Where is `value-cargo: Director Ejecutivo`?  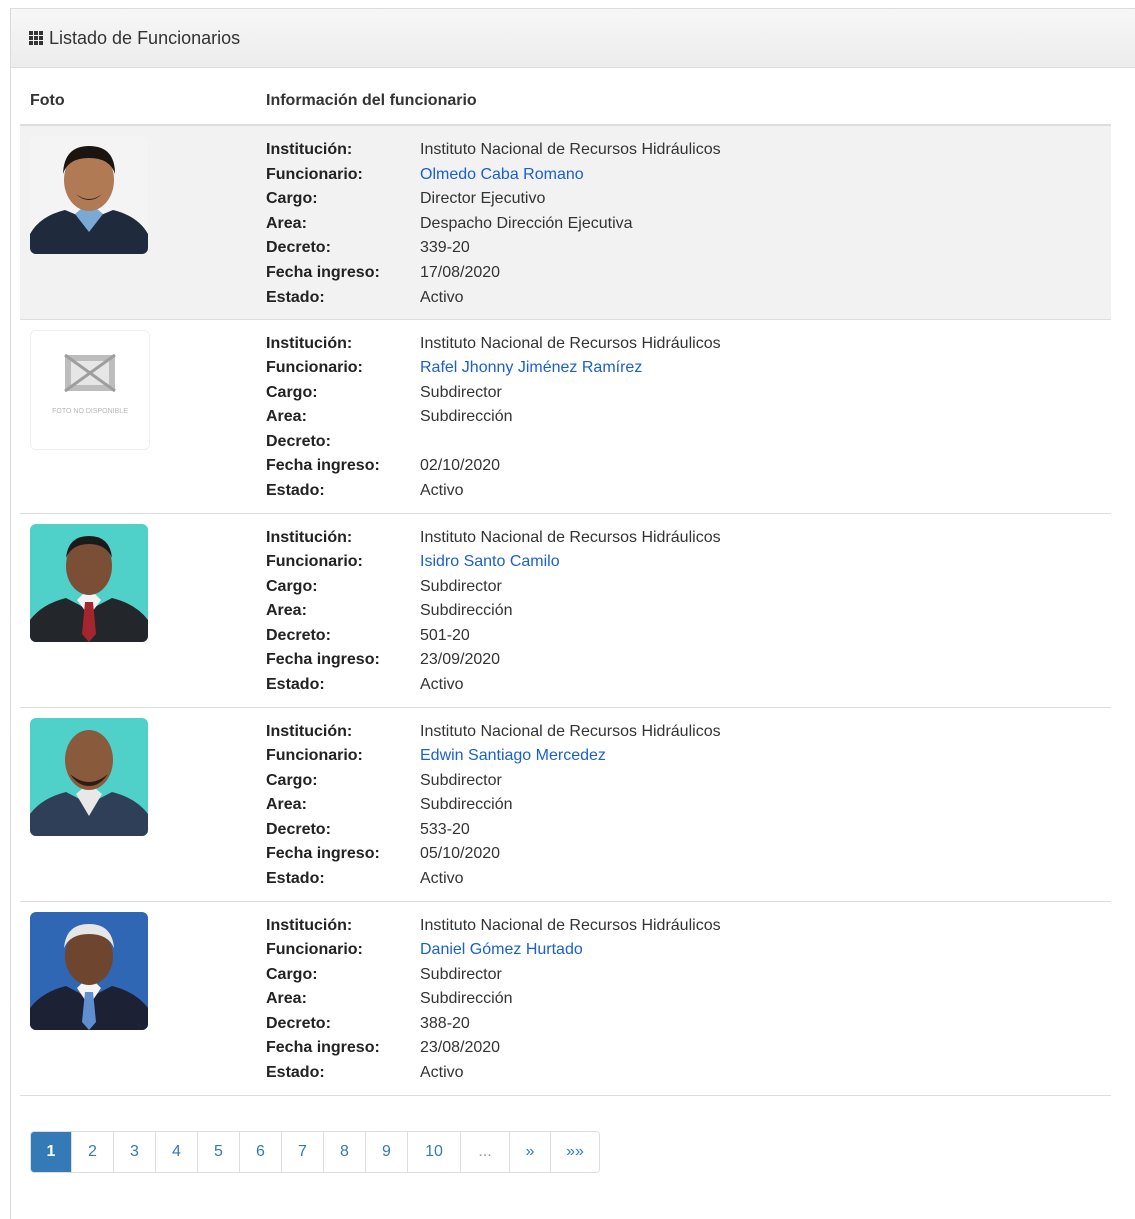
value-cargo: Director Ejecutivo is located at coordinates (483, 199).